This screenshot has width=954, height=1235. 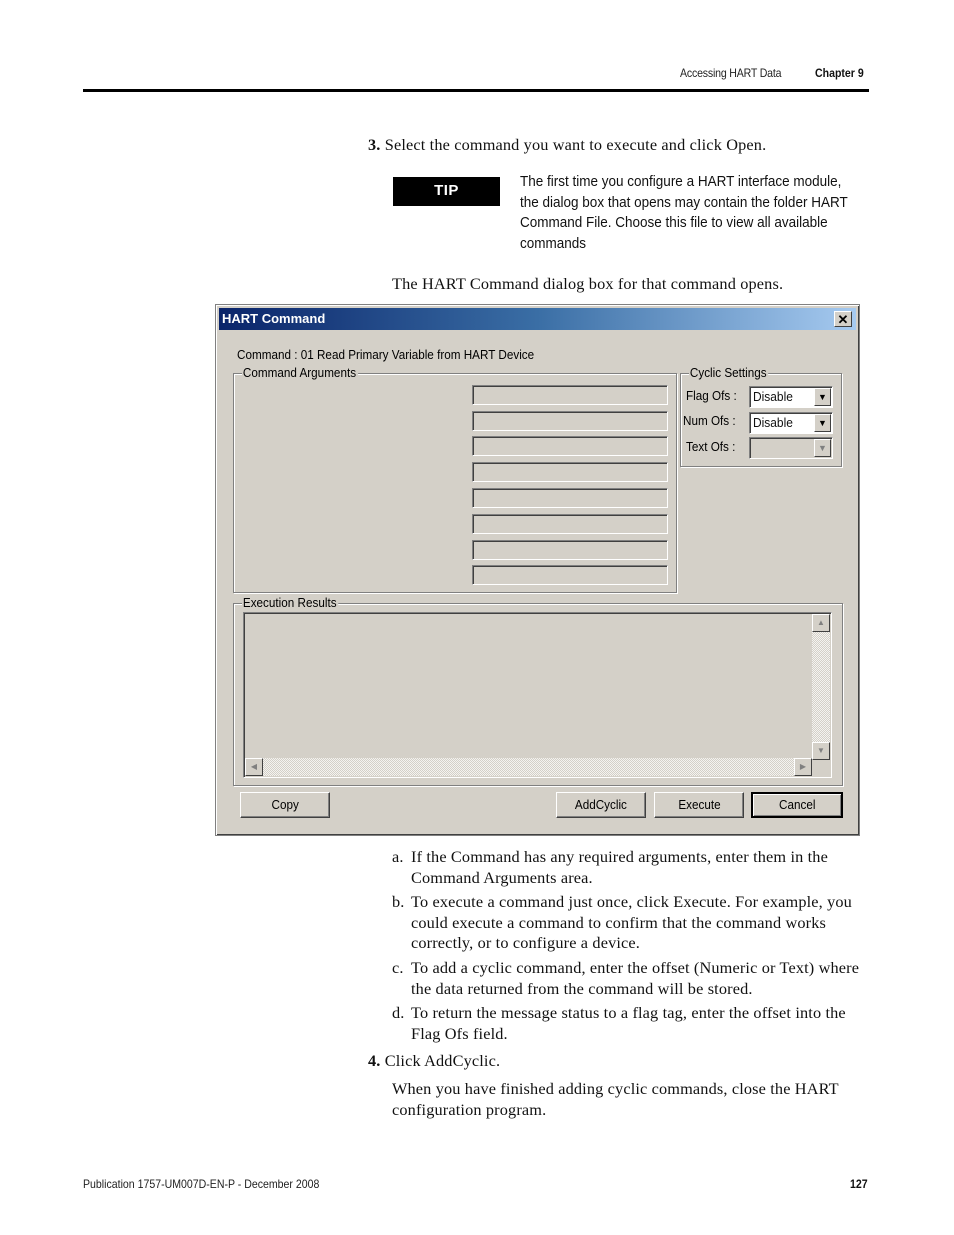 I want to click on arrow-down-icon: ▼, so click(x=821, y=750).